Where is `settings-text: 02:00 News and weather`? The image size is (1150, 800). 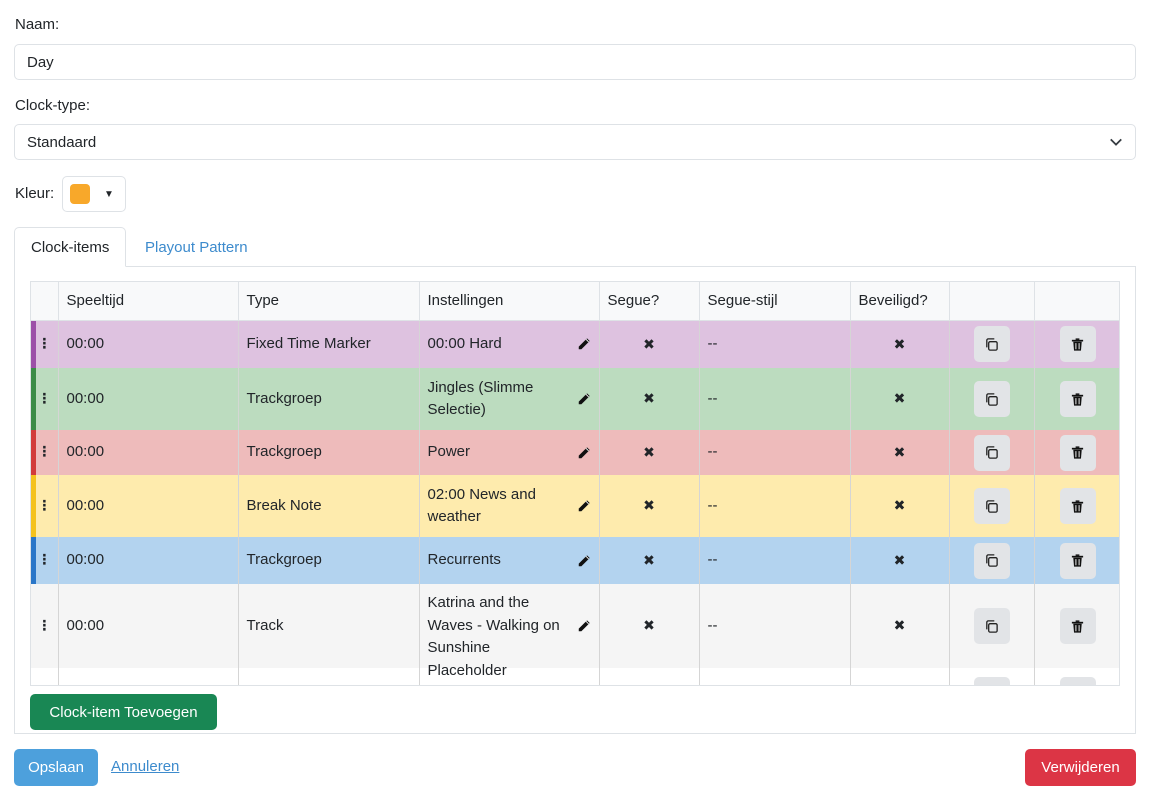 settings-text: 02:00 News and weather is located at coordinates (481, 505).